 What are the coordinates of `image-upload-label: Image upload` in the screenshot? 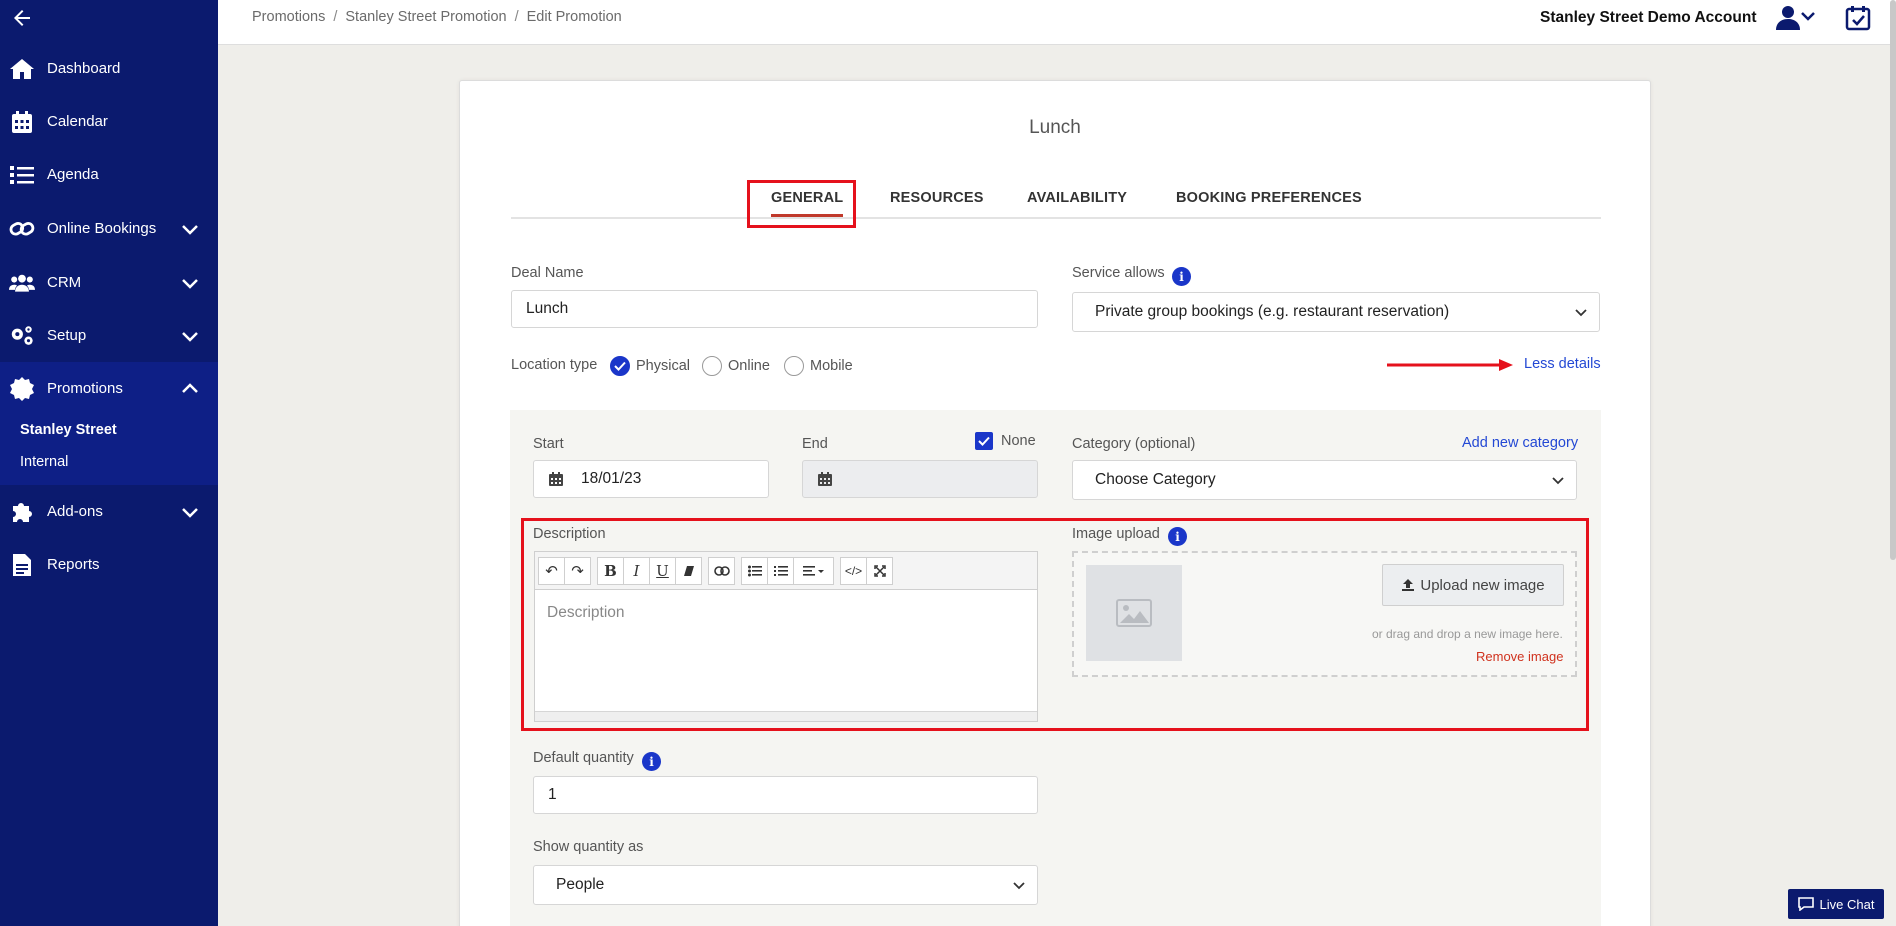 It's located at (1116, 534).